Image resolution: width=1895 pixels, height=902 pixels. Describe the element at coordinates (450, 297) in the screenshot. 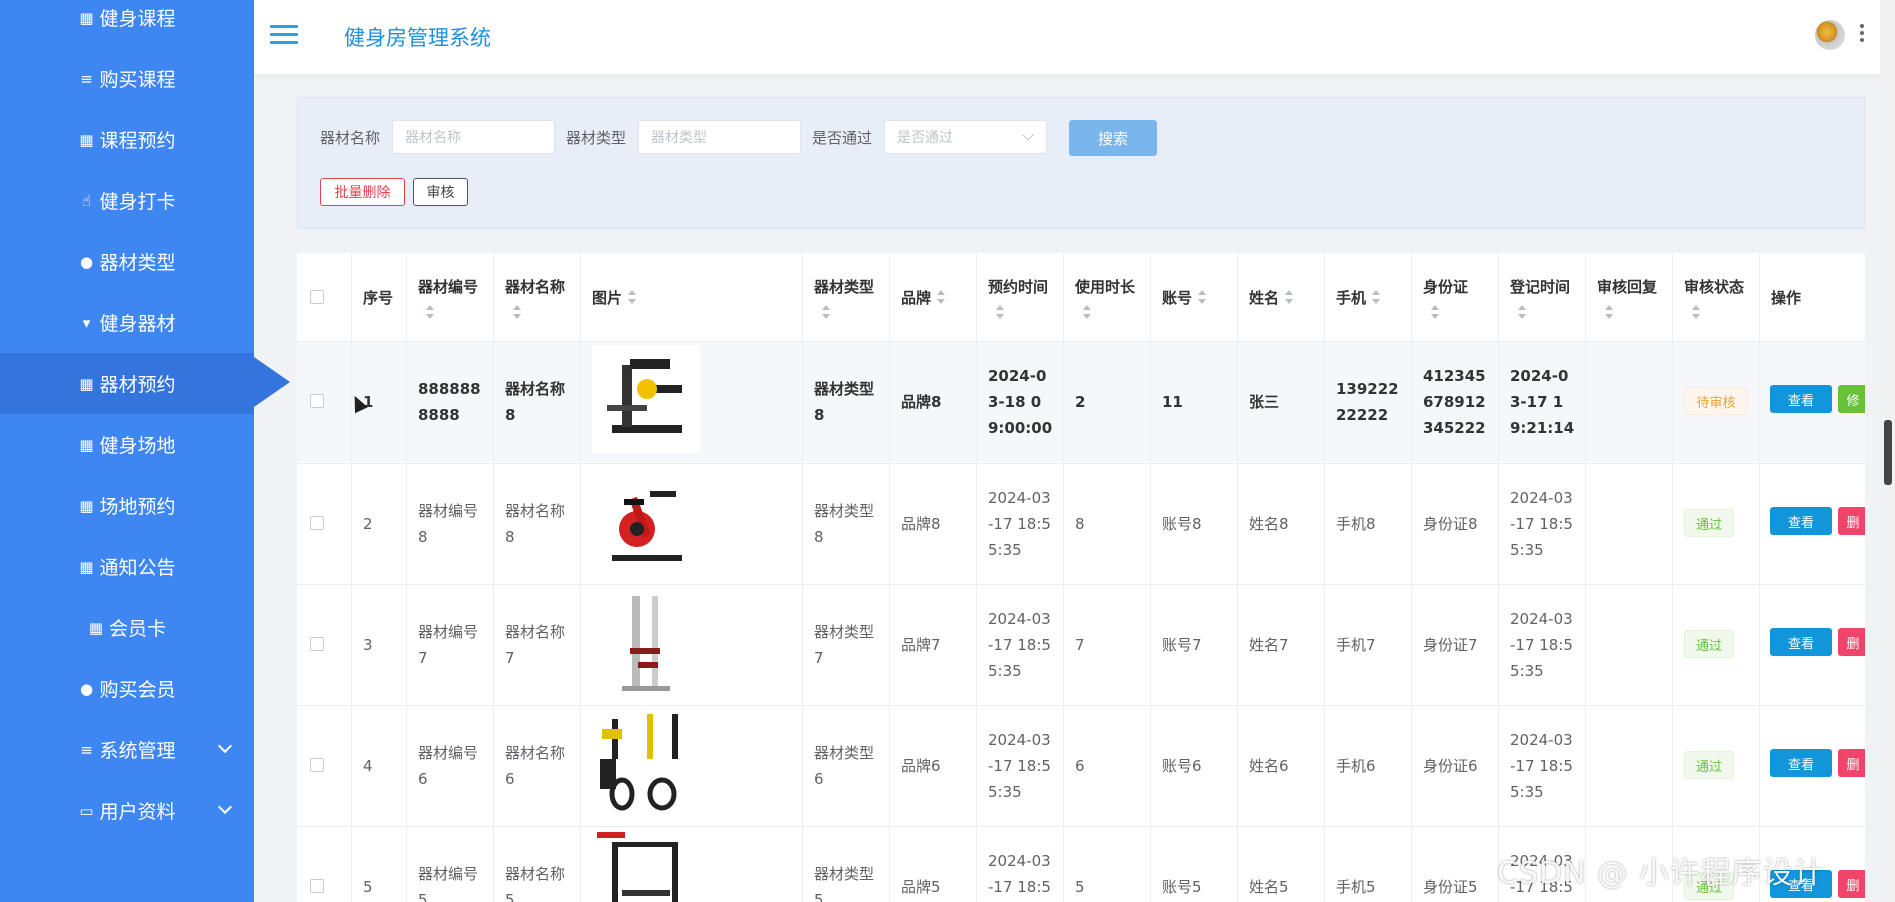

I see `column-header: 器材编号` at that location.